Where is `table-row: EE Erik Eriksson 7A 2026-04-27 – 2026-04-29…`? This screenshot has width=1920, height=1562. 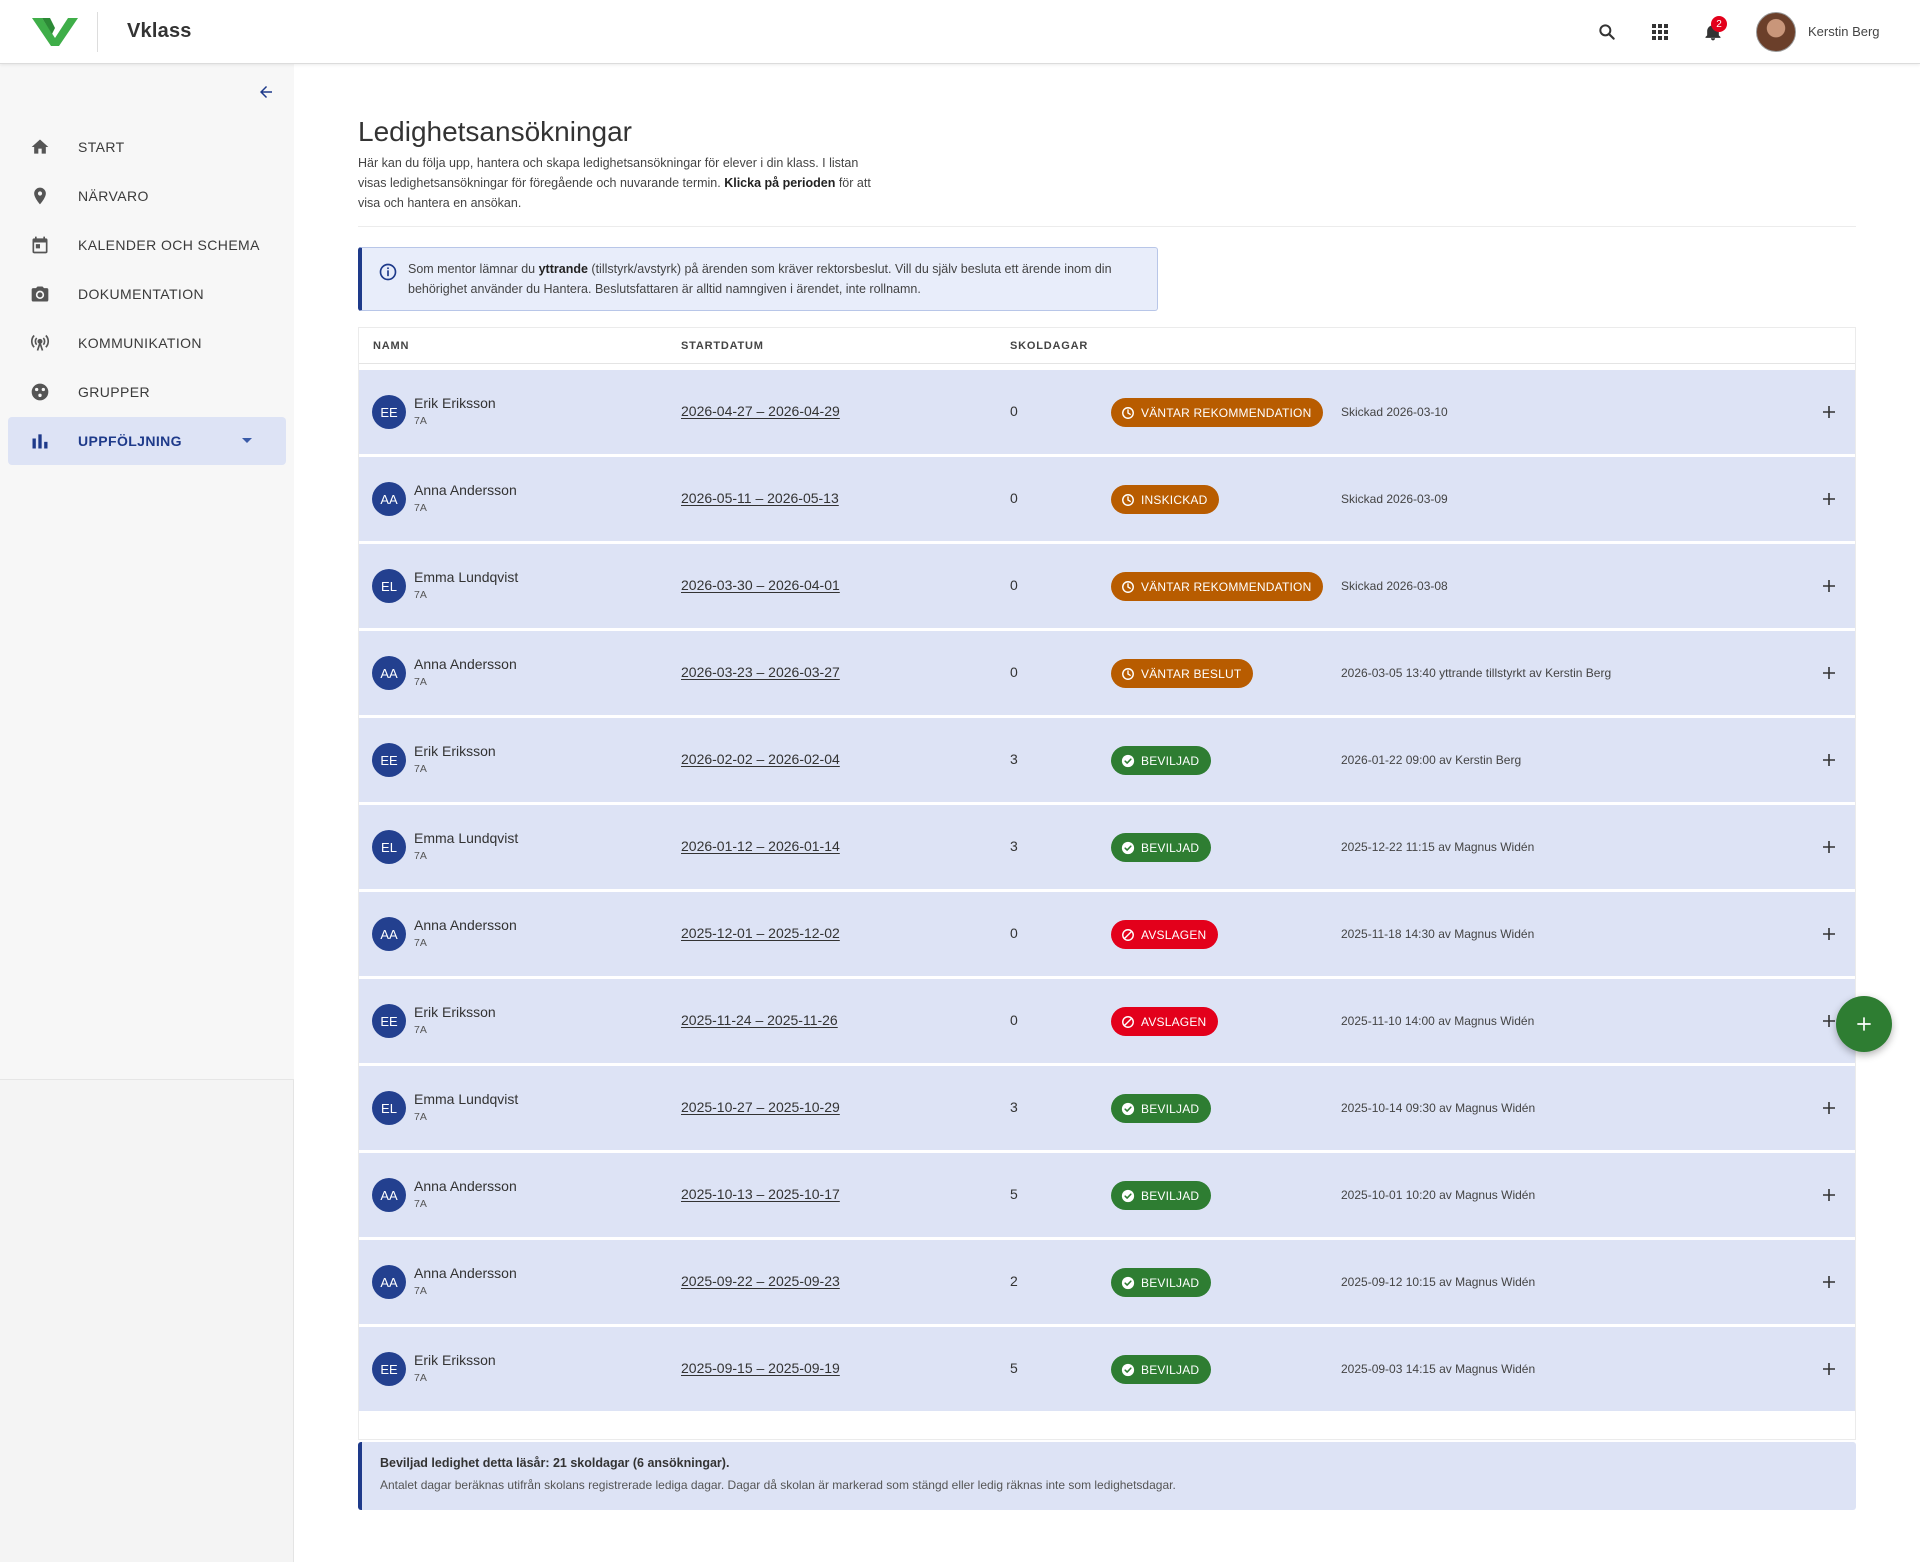
table-row: EE Erik Eriksson 7A 2026-04-27 – 2026-04-29… is located at coordinates (1107, 412).